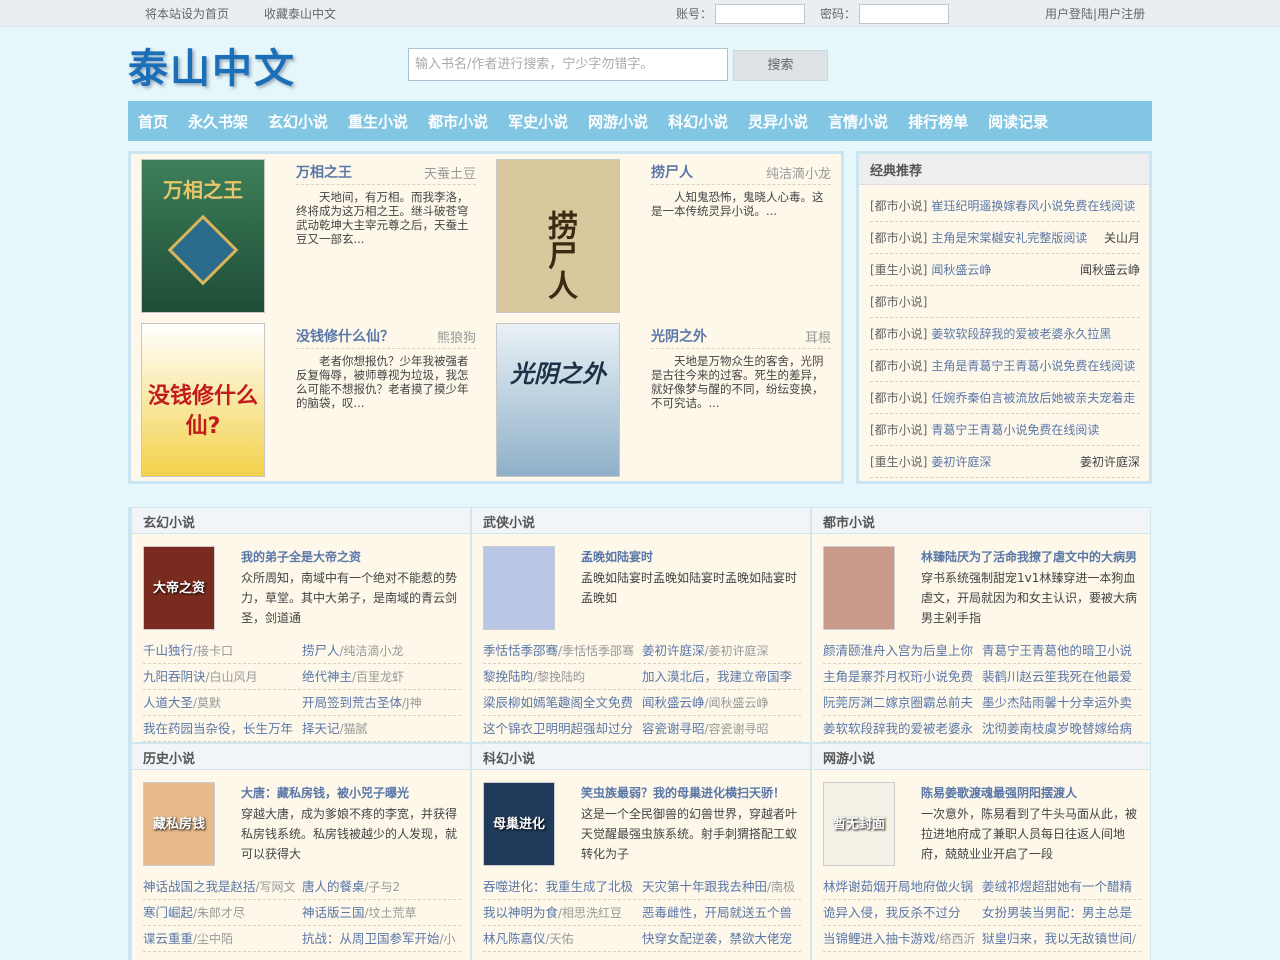 The image size is (1280, 960). Describe the element at coordinates (218, 728) in the screenshot. I see `book-link: 我在药园当杂役，长生万年` at that location.